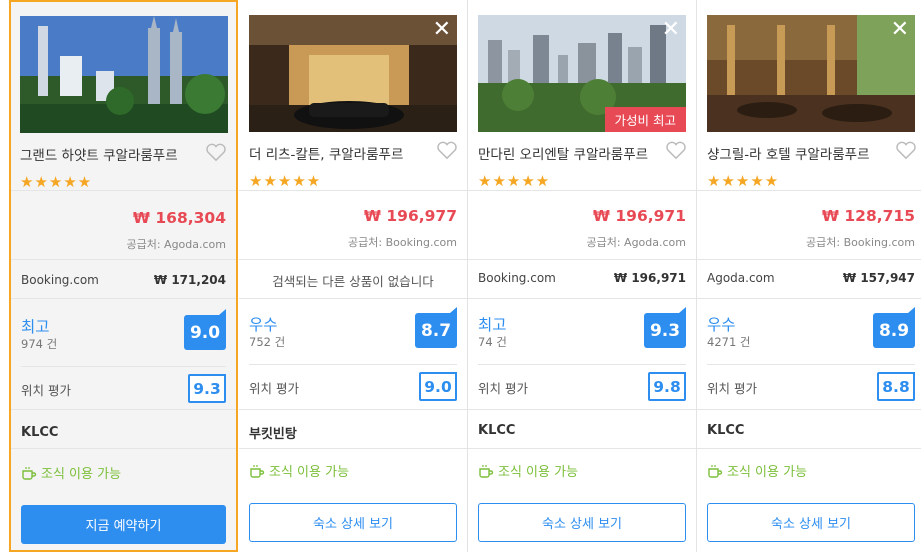 The image size is (921, 552). What do you see at coordinates (39, 344) in the screenshot?
I see `review-count: 974 건` at bounding box center [39, 344].